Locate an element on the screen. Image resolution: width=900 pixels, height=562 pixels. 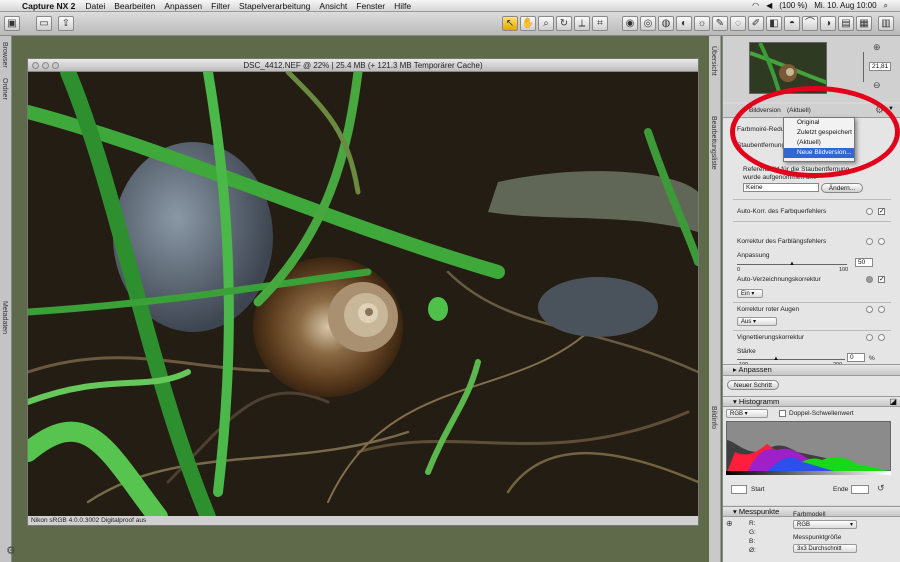
vignettierung-label: Vignettierungskorrektur is located at coordinates (771, 337).